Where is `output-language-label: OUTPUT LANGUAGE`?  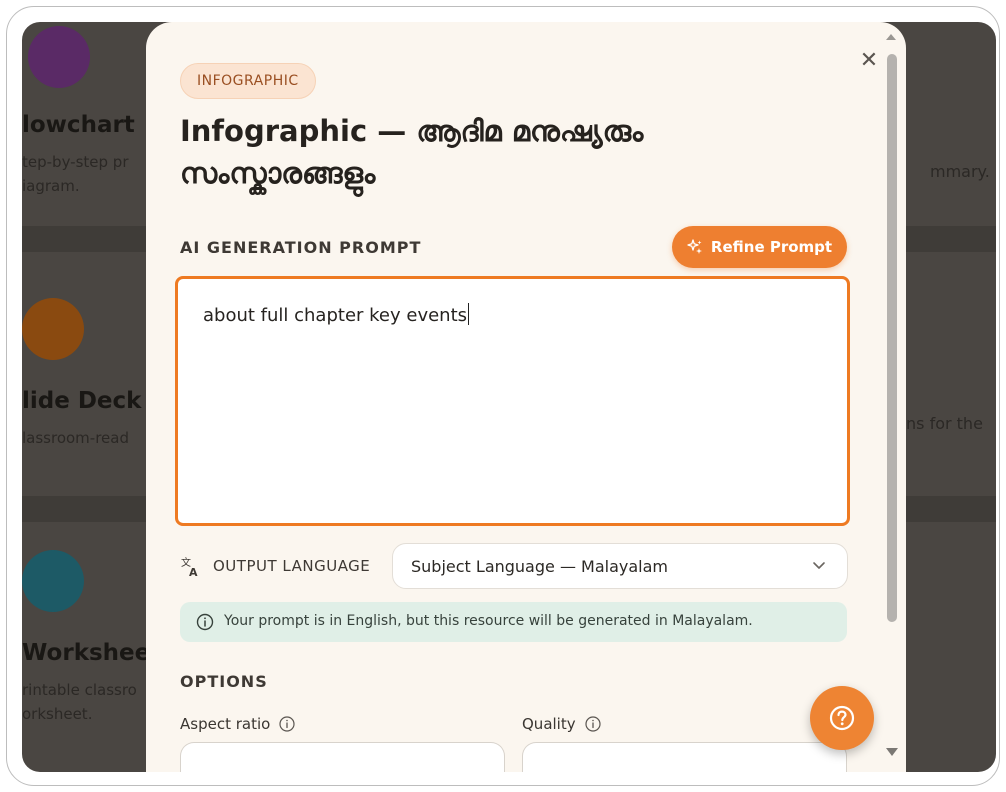 output-language-label: OUTPUT LANGUAGE is located at coordinates (292, 566).